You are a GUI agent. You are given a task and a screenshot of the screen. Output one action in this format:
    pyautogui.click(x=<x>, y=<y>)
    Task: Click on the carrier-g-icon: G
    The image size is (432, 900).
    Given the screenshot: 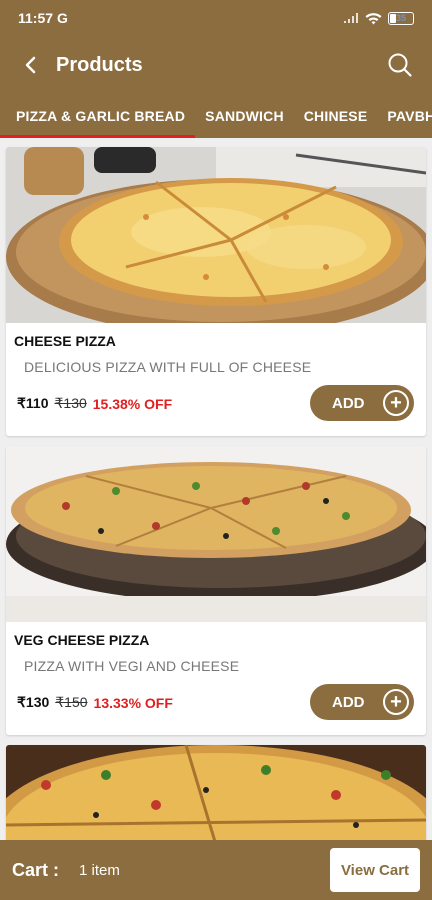 What is the action you would take?
    pyautogui.click(x=62, y=18)
    